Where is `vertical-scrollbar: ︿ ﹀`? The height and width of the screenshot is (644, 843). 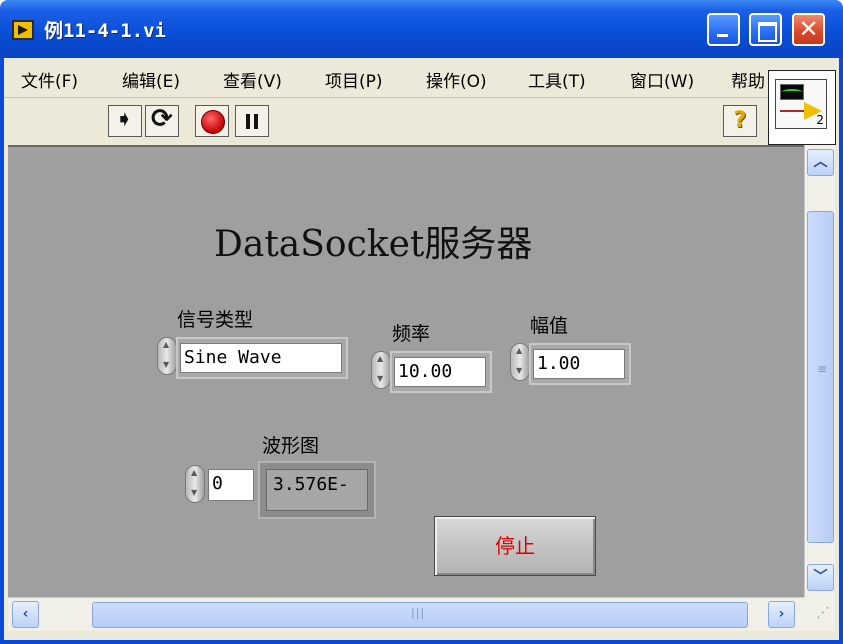 vertical-scrollbar: ︿ ﹀ is located at coordinates (819, 371).